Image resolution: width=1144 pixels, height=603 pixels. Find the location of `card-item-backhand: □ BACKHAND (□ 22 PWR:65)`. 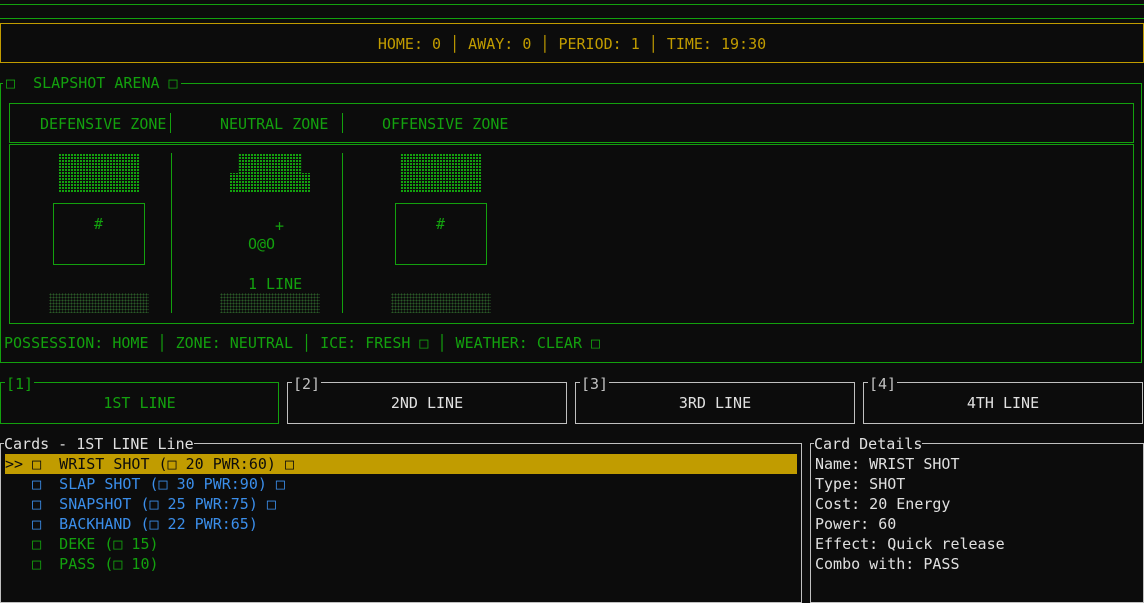

card-item-backhand: □ BACKHAND (□ 22 PWR:65) is located at coordinates (131, 524).